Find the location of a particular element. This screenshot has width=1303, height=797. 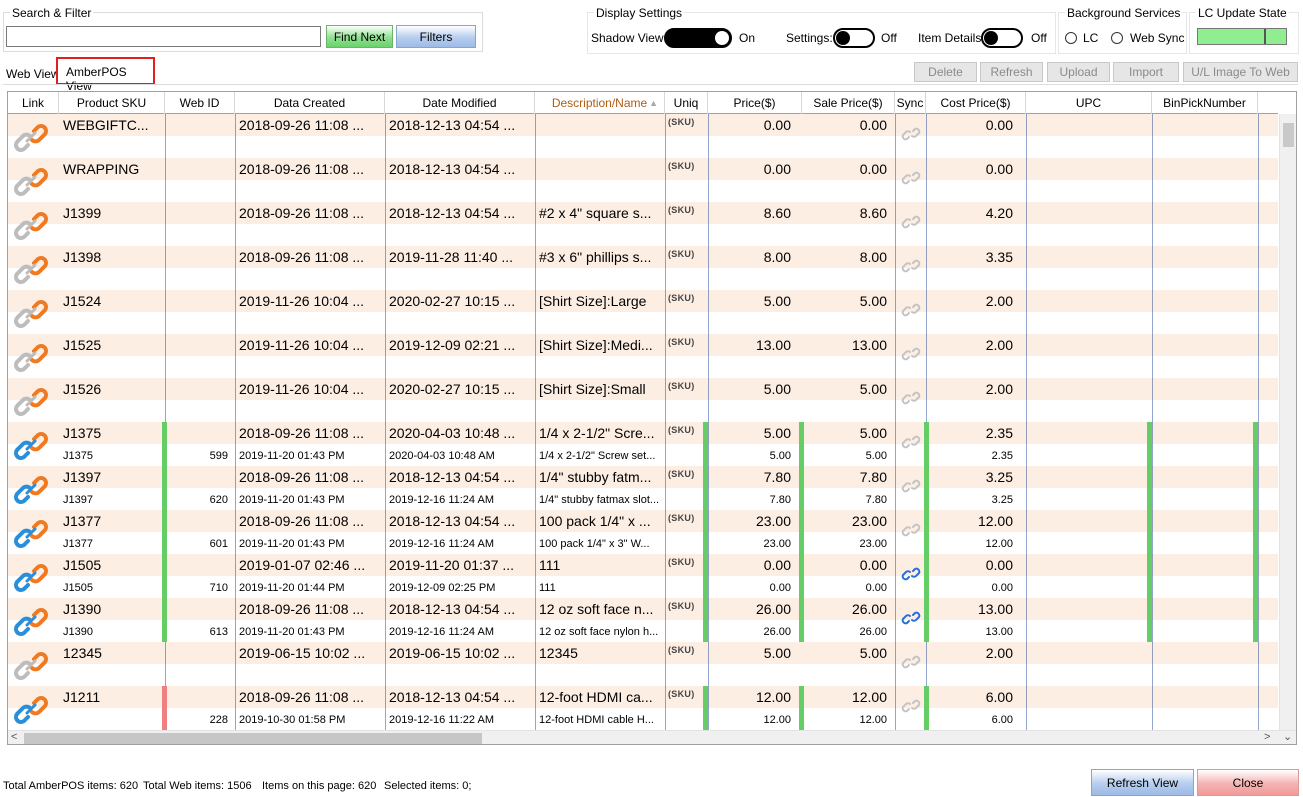

refresh-view-button: Refresh View is located at coordinates (1142, 782).